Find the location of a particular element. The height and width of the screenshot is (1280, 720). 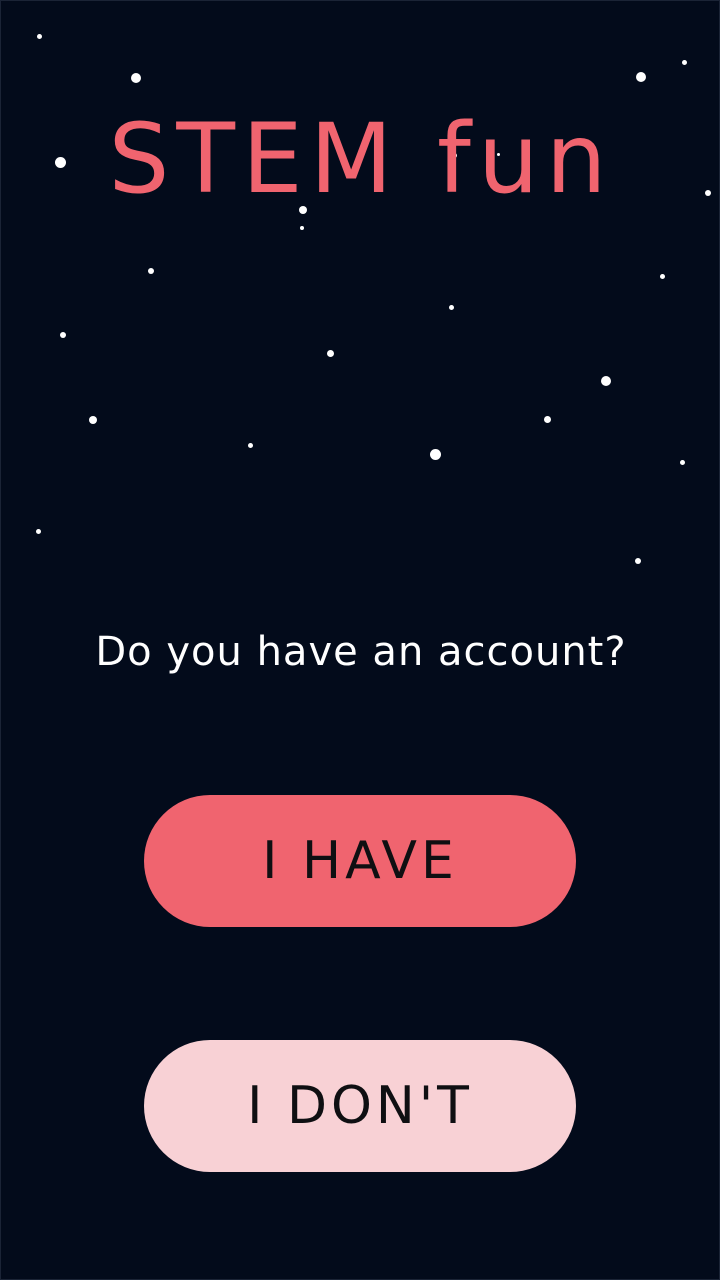

account-question: Do you have an account? is located at coordinates (361, 652).